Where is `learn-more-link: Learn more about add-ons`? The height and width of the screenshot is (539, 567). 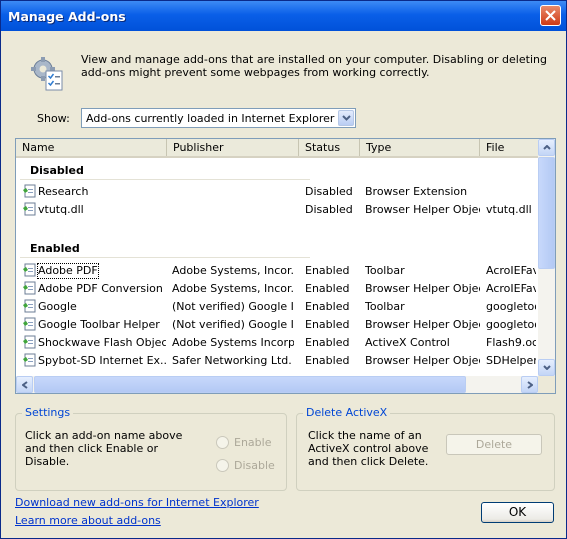 learn-more-link: Learn more about add-ons is located at coordinates (88, 520).